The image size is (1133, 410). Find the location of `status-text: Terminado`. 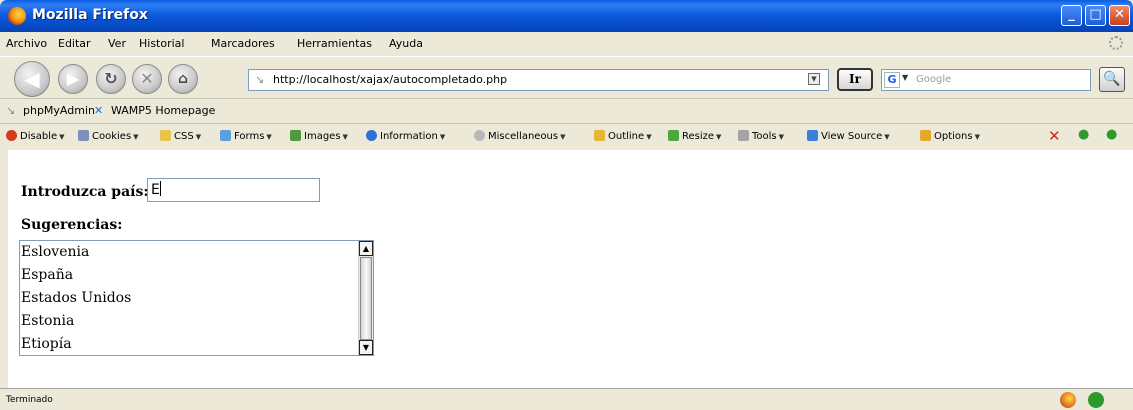

status-text: Terminado is located at coordinates (29, 400).